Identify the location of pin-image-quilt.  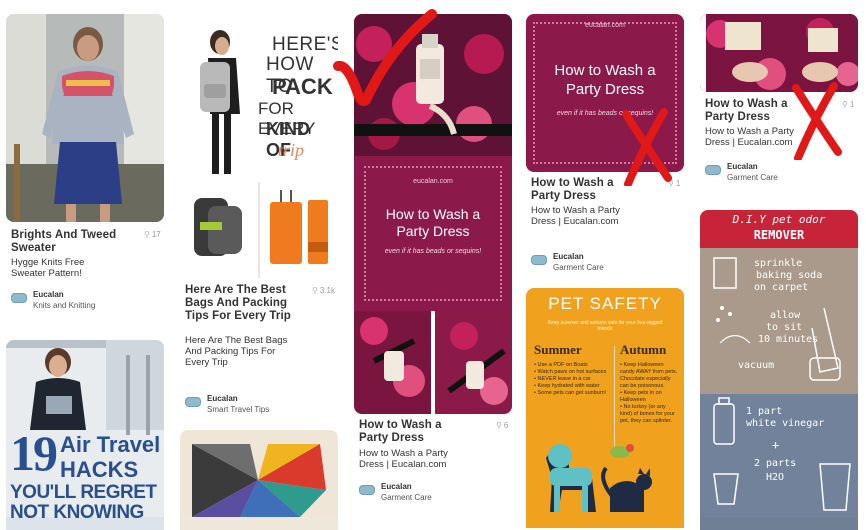
(259, 480).